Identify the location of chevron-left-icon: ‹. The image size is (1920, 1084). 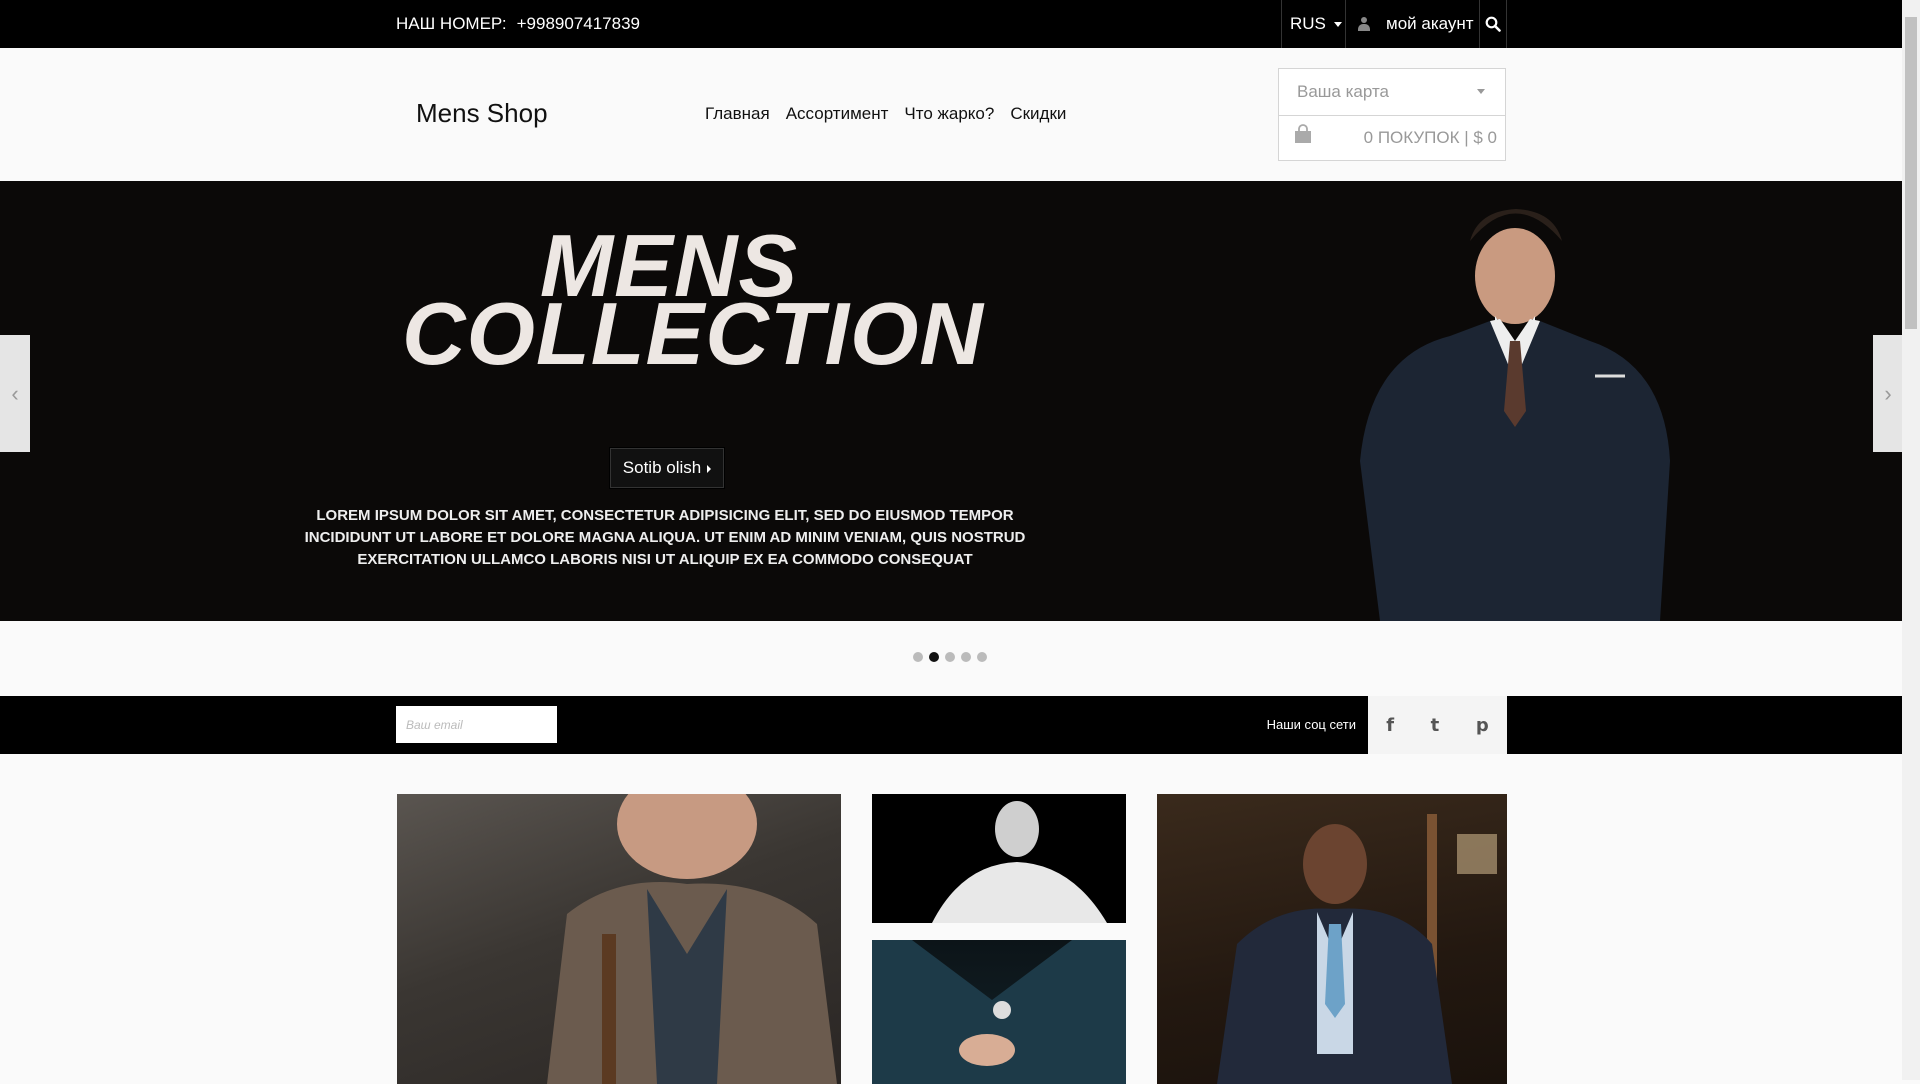
(15, 393).